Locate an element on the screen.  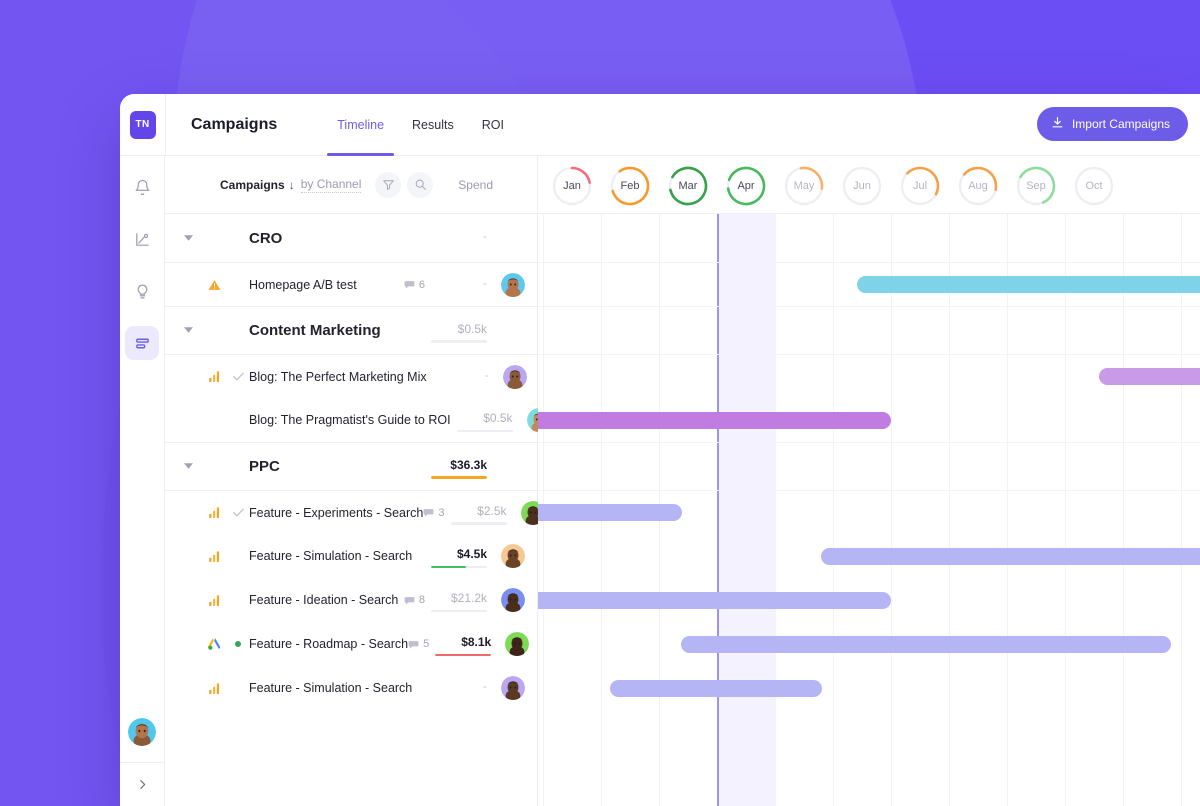
spend-value: $21.2k is located at coordinates (468, 598).